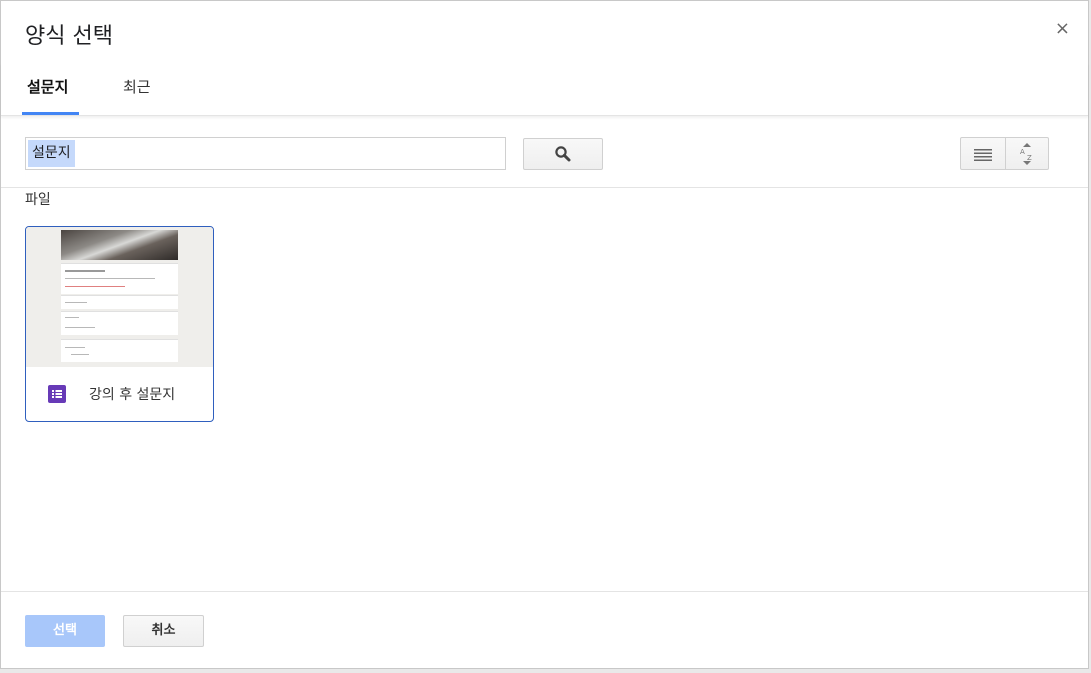 Image resolution: width=1091 pixels, height=673 pixels. I want to click on sort-az-icon: A Z, so click(1026, 154).